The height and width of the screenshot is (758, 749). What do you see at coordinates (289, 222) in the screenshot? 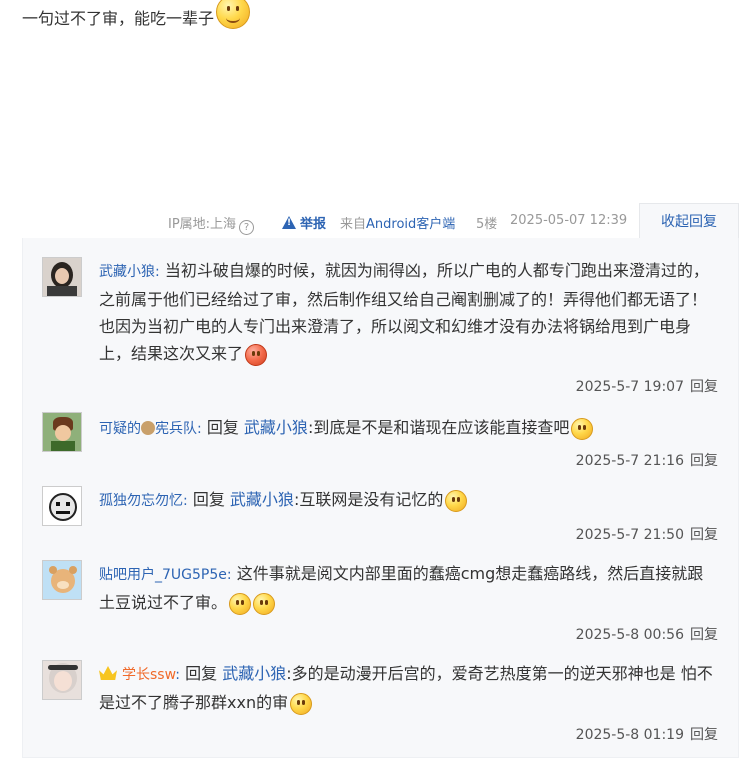
I see `warning-icon` at bounding box center [289, 222].